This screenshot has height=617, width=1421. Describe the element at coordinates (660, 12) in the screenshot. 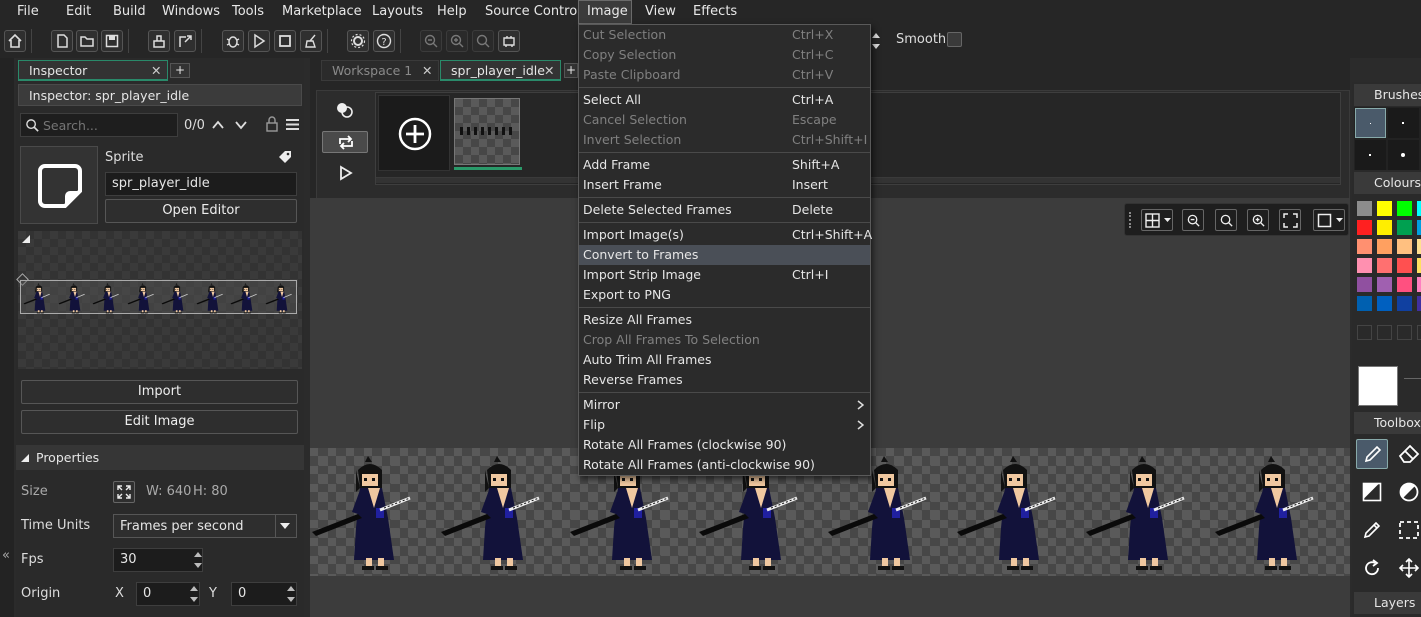

I see `menu-view: View` at that location.